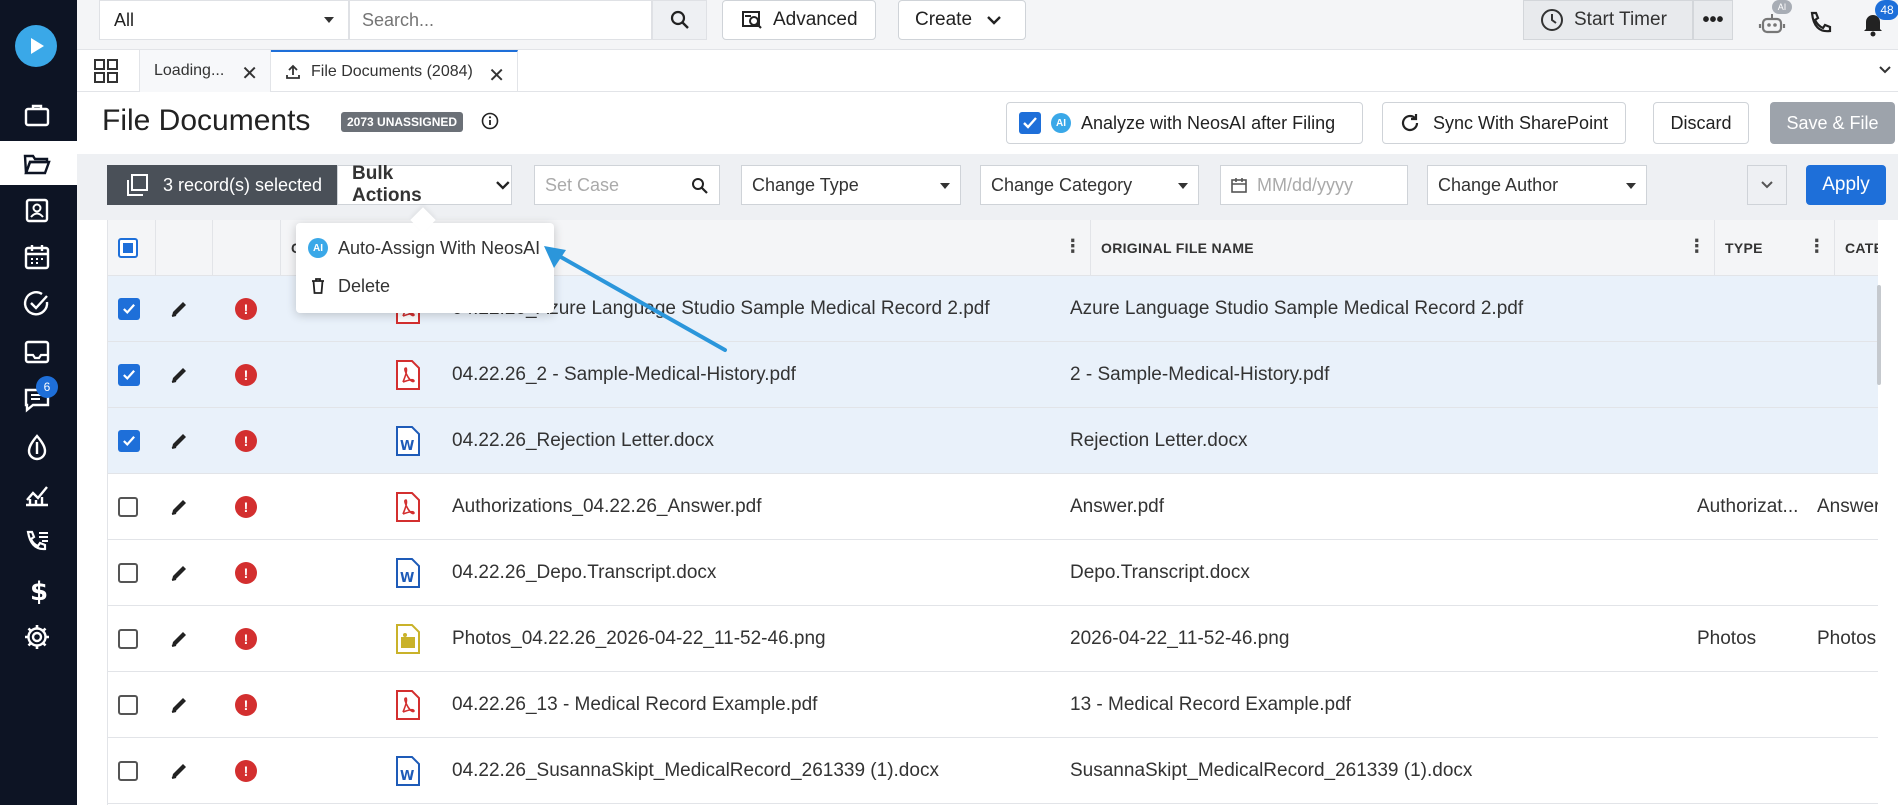 The height and width of the screenshot is (805, 1898). I want to click on category-label: CATEGO, so click(1861, 248).